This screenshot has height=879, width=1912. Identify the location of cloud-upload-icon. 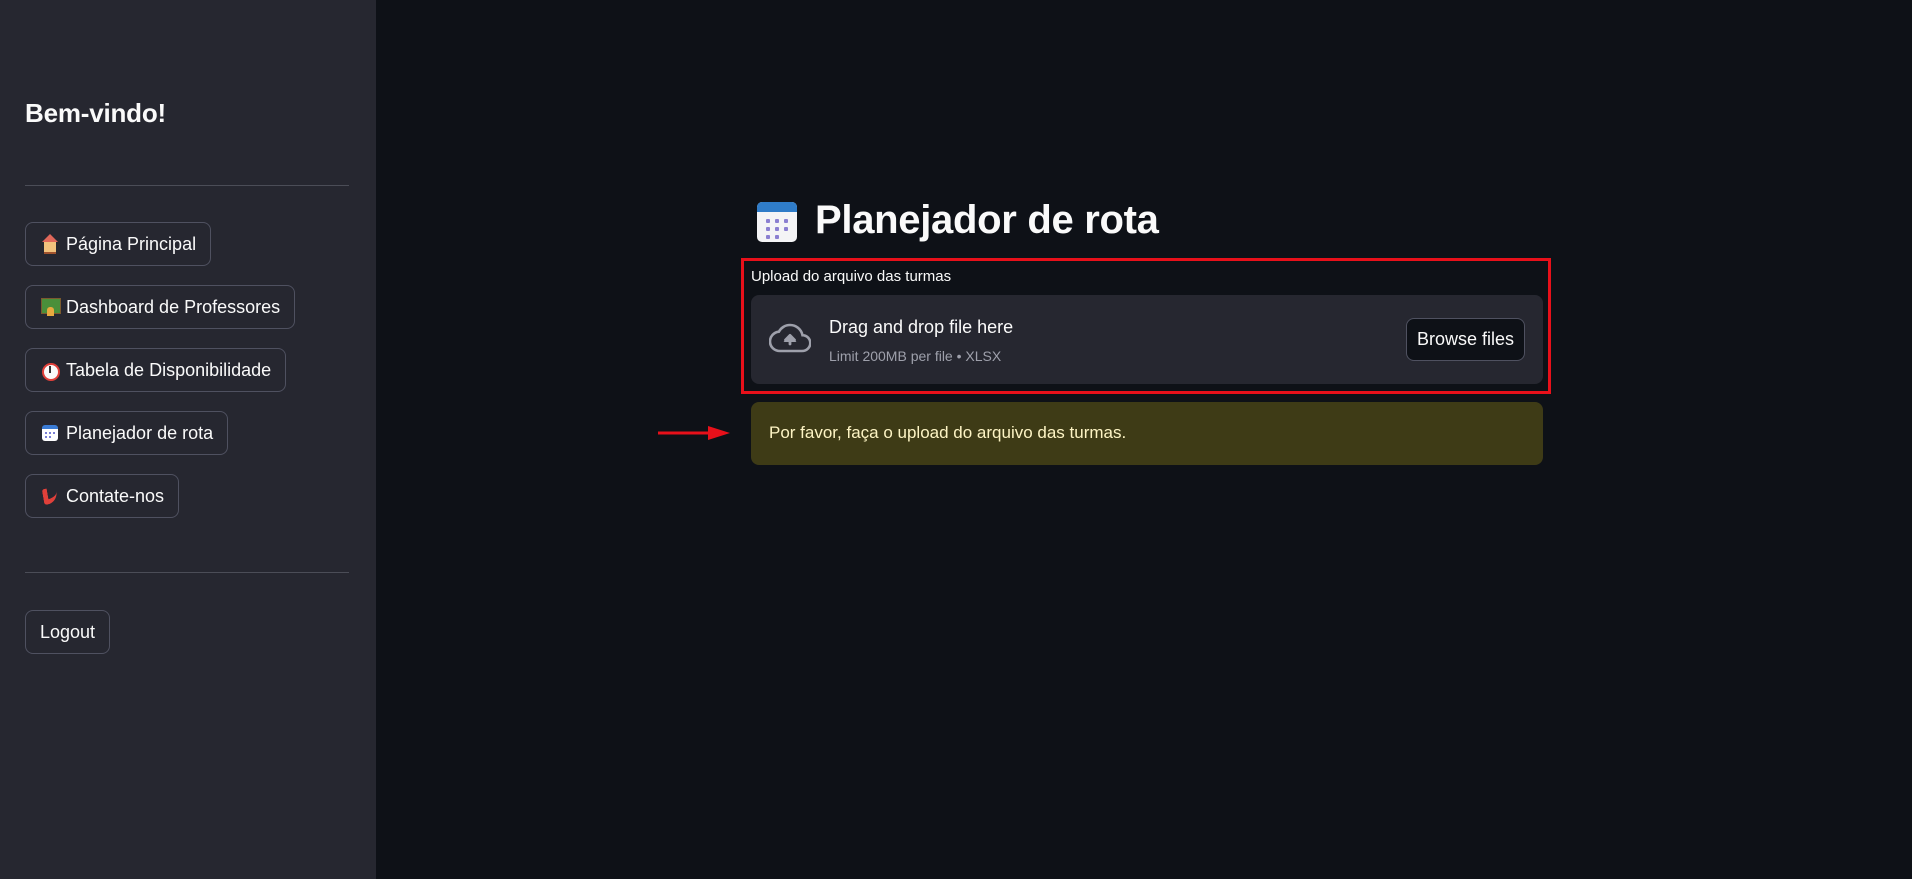
(790, 338).